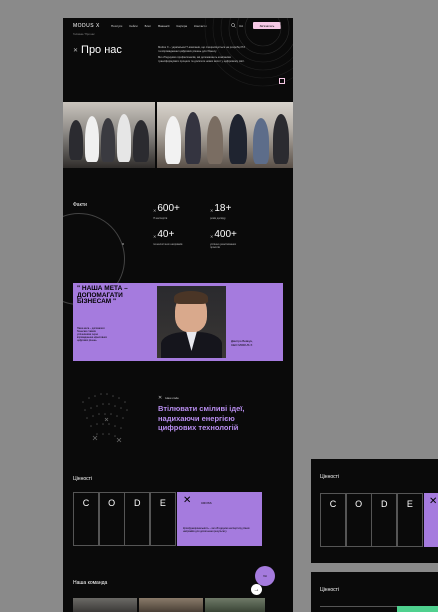  I want to click on team-photo-right, so click(225, 135).